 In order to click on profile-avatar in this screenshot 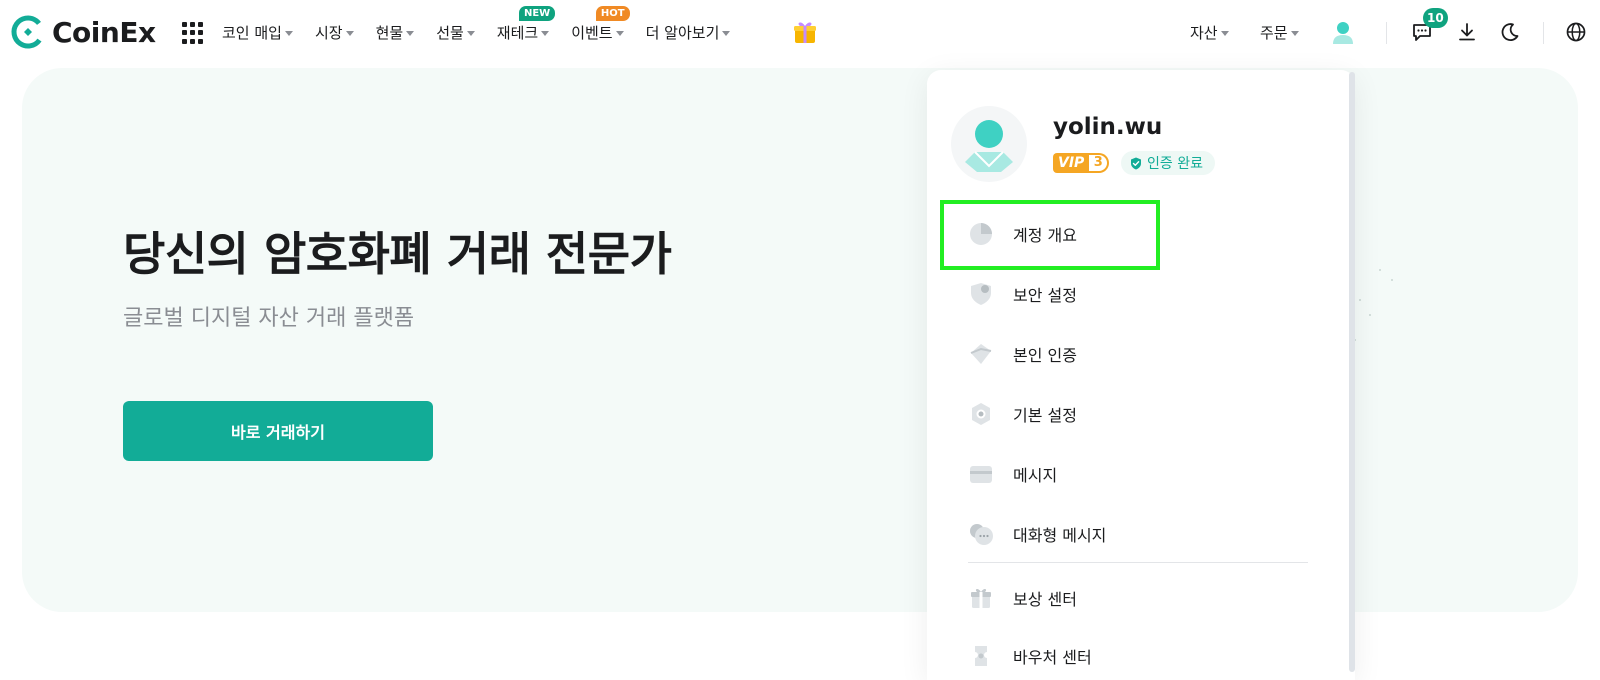, I will do `click(989, 144)`.